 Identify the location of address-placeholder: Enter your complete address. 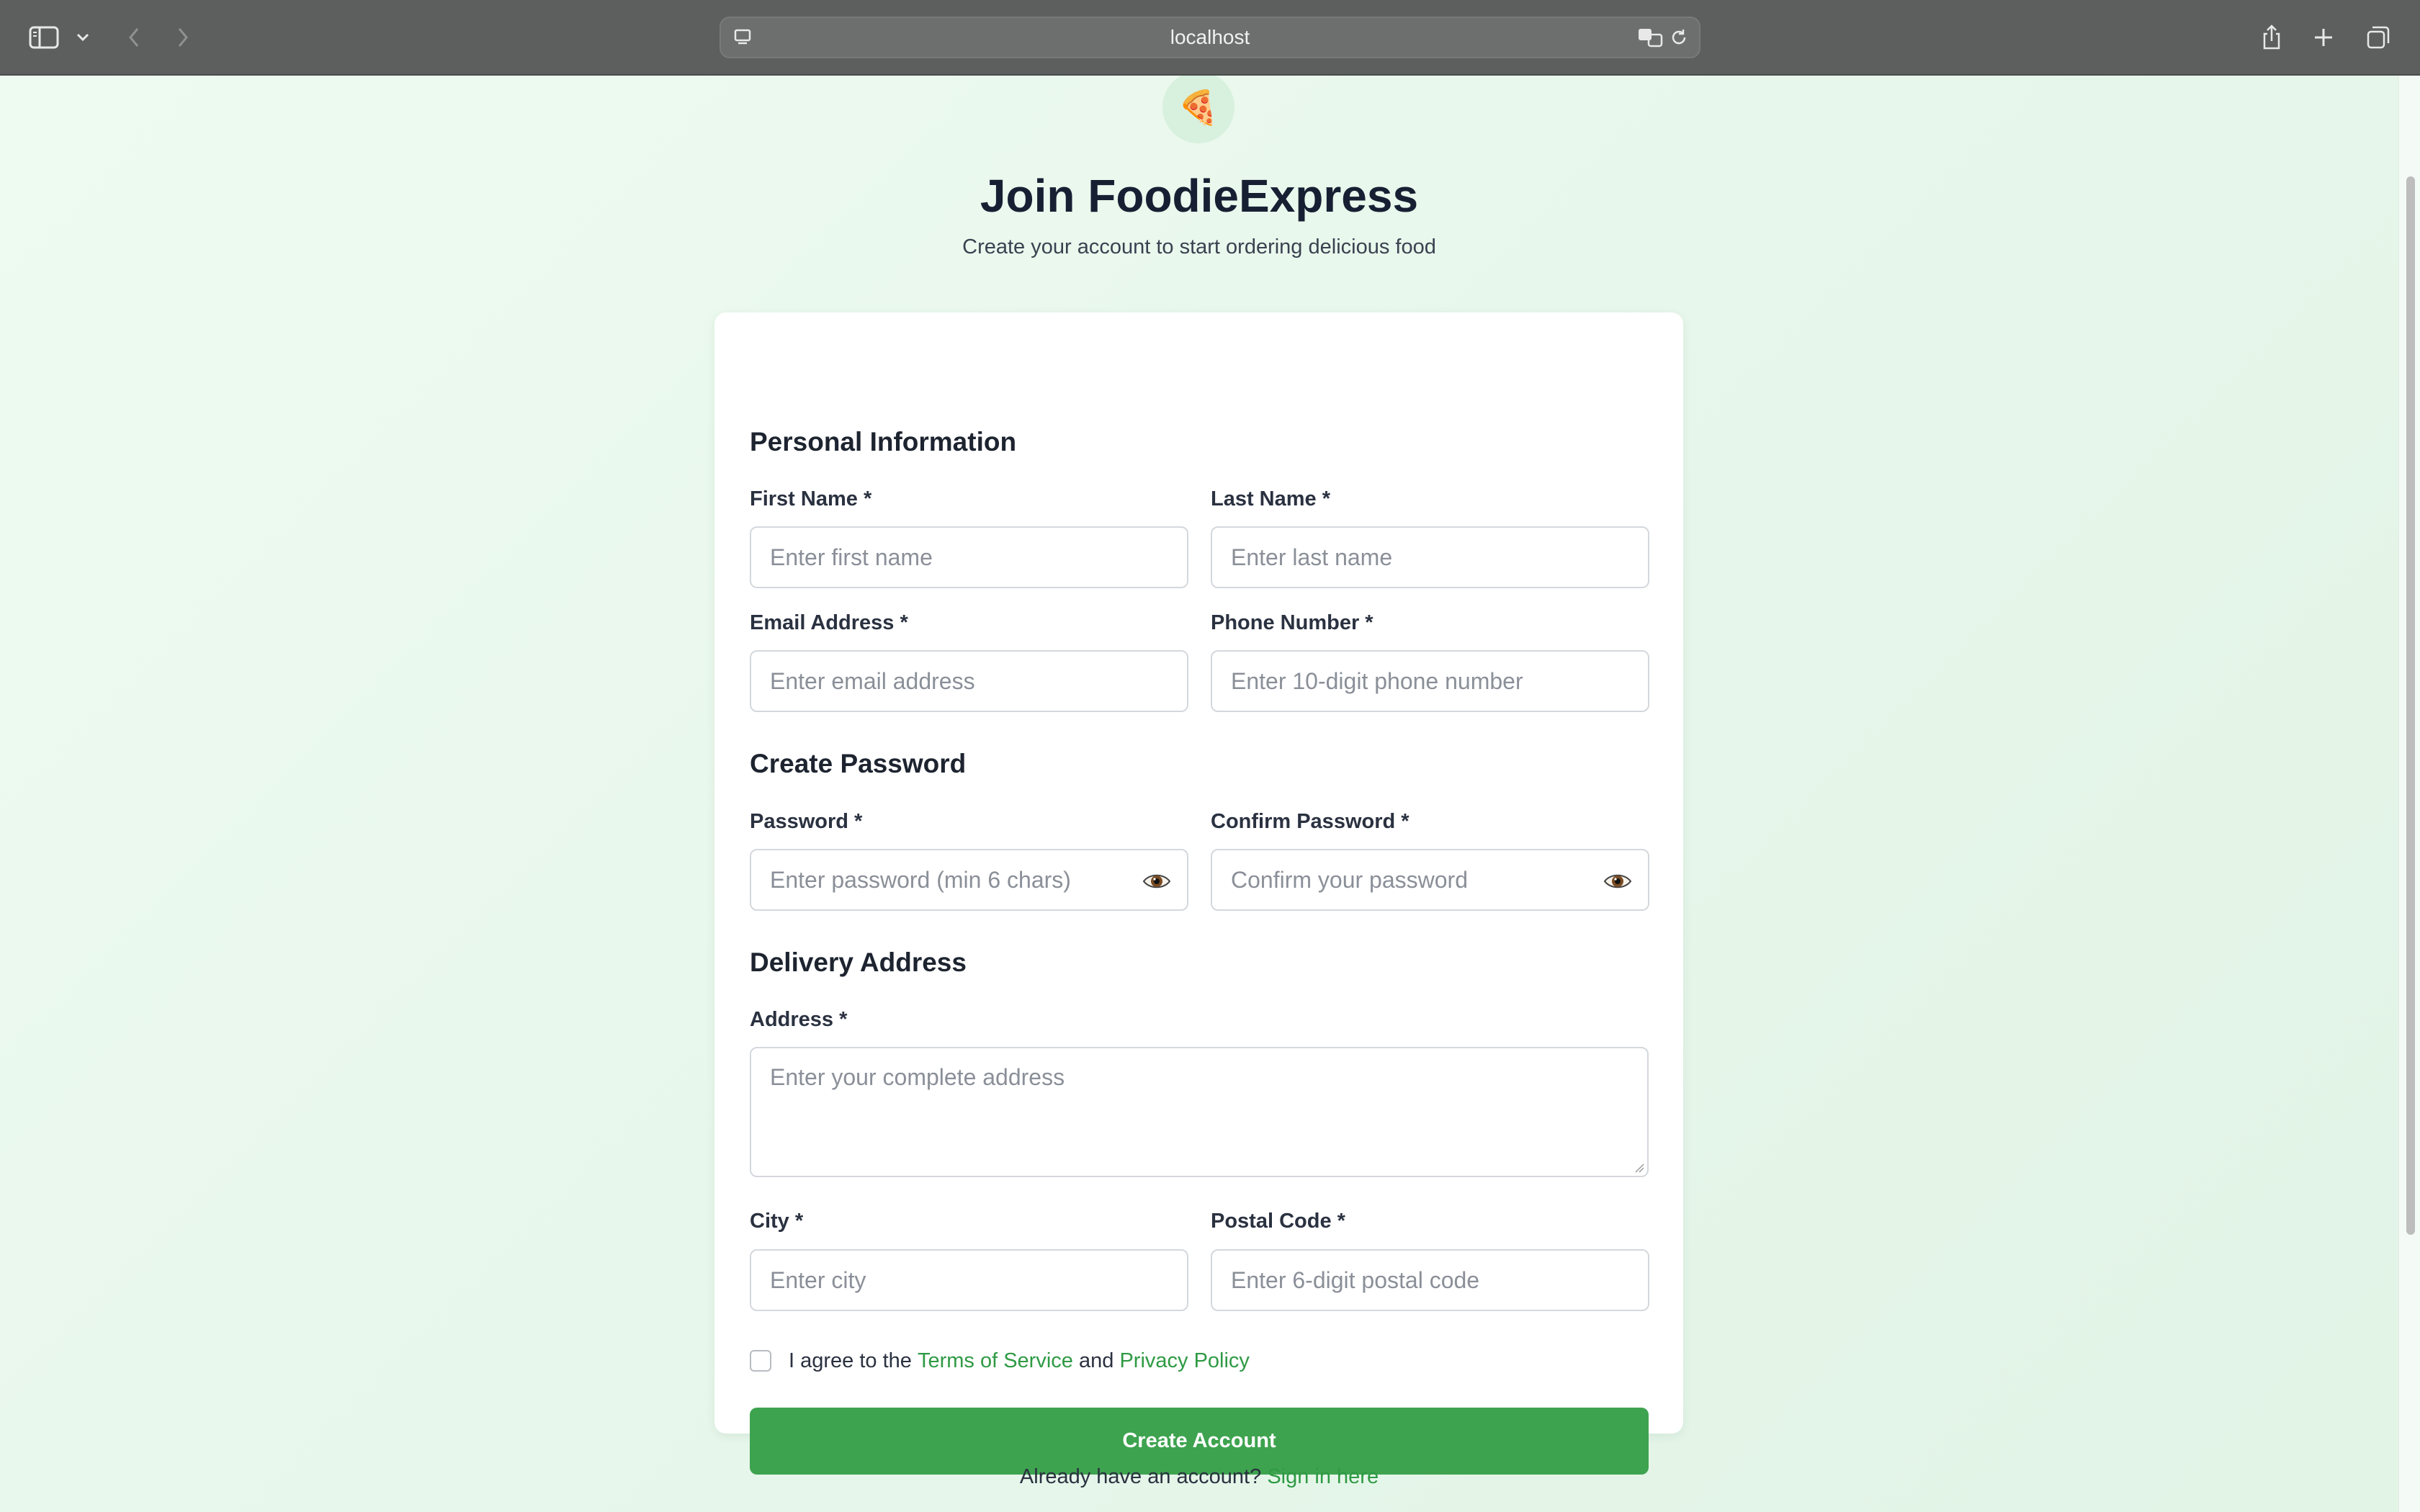
(917, 1077).